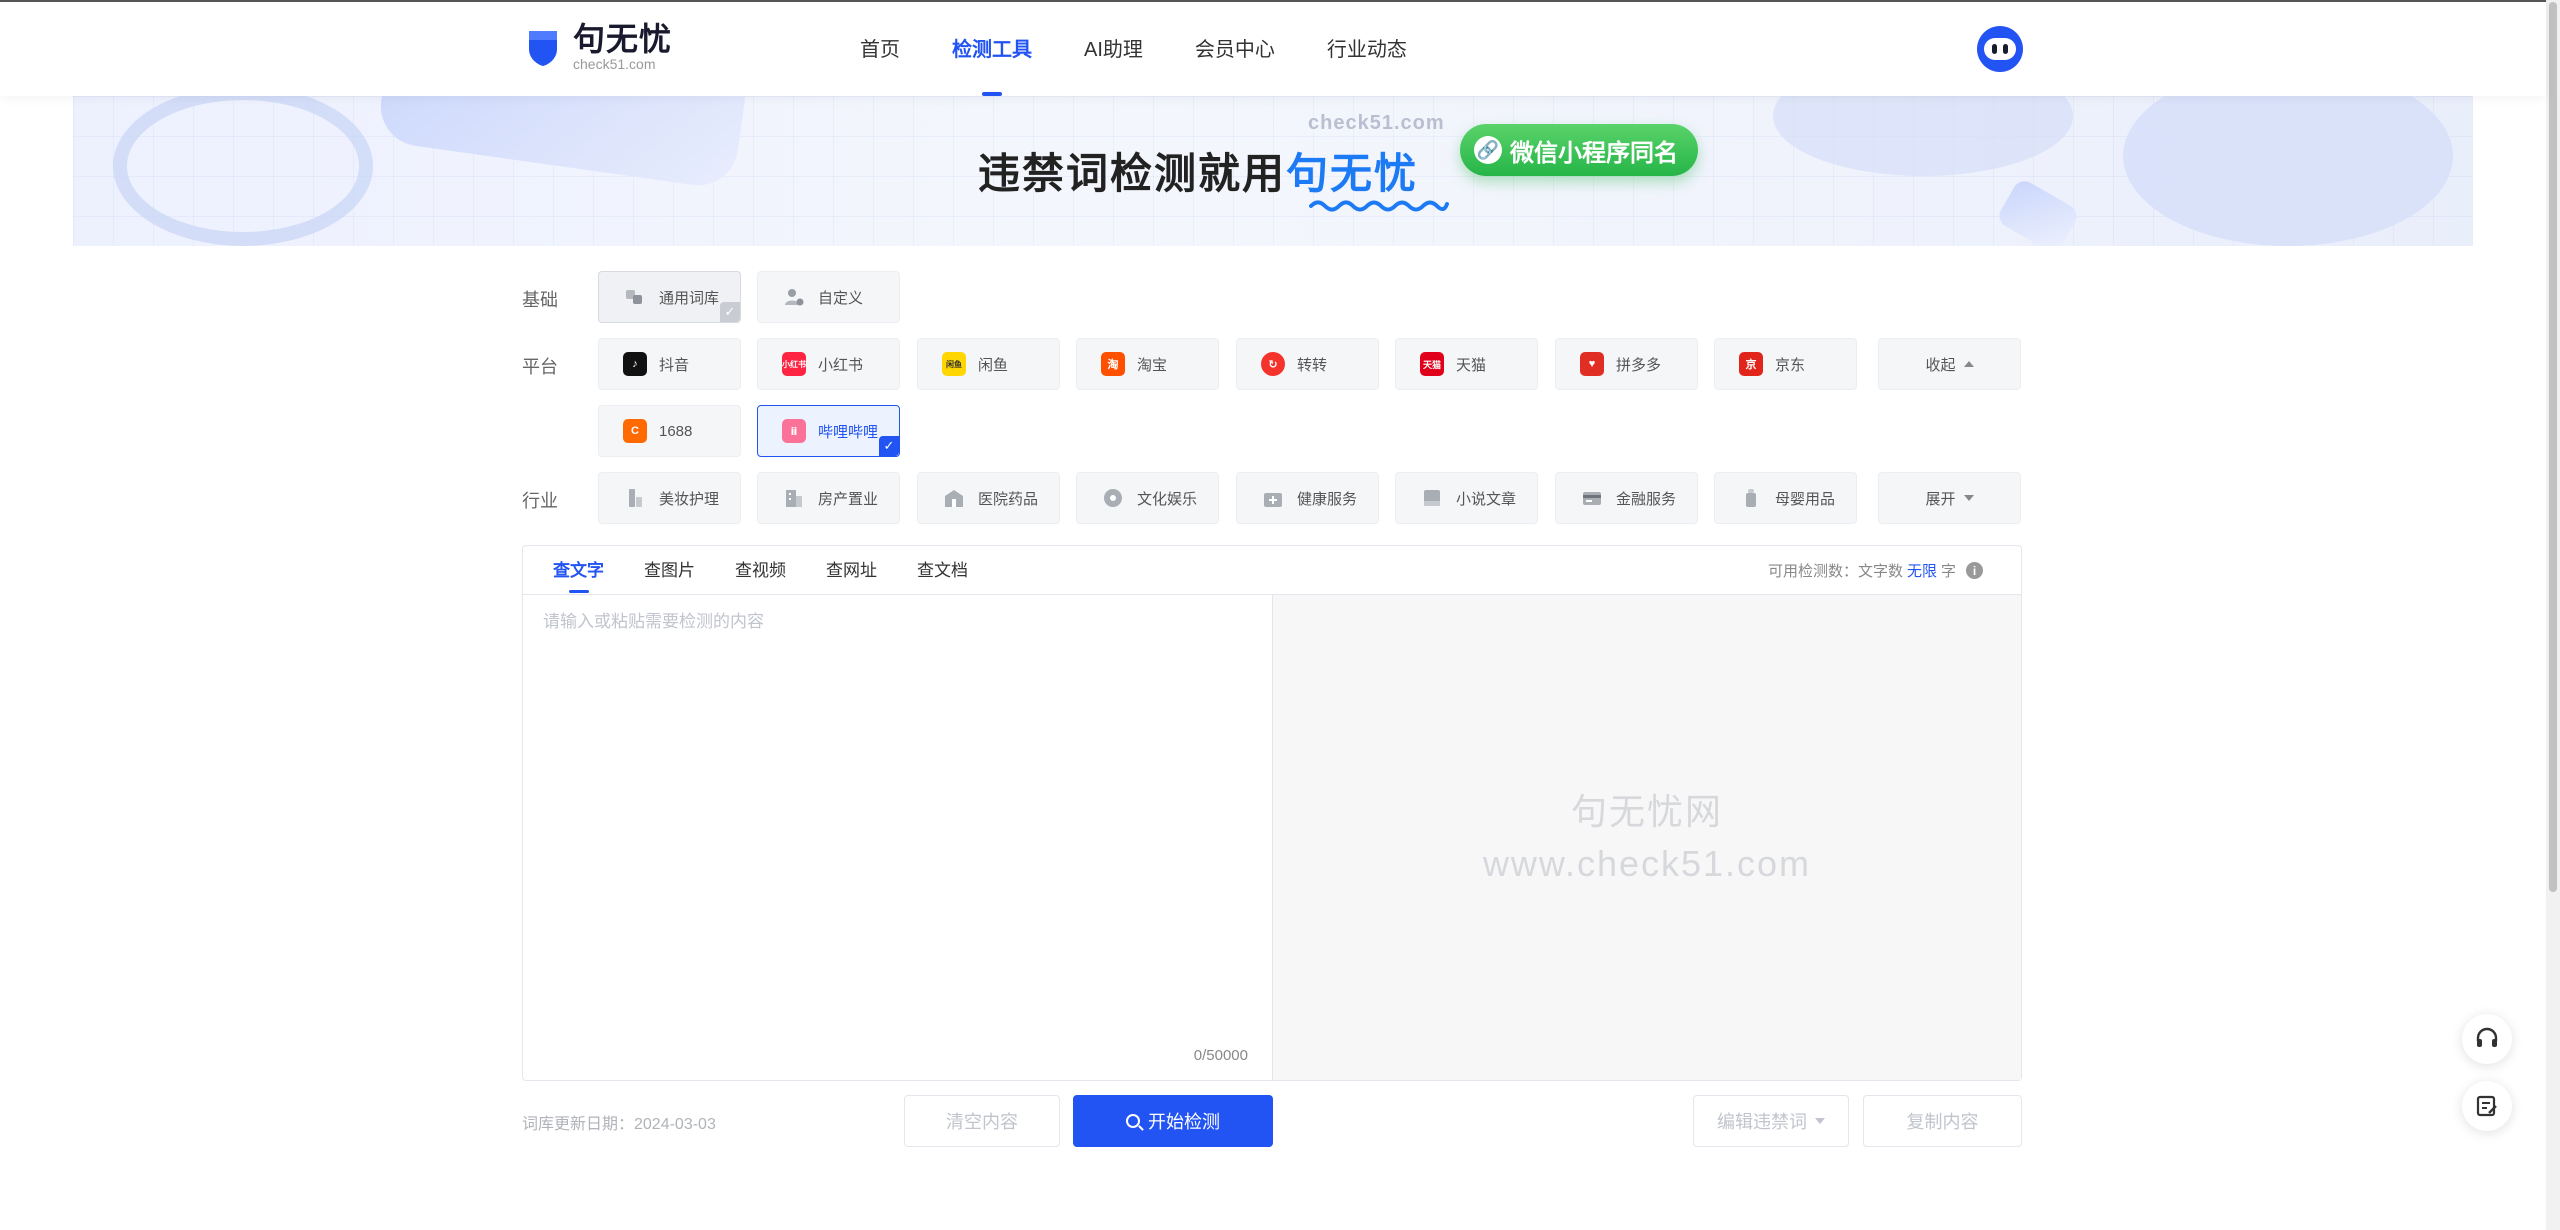 The image size is (2560, 1230). Describe the element at coordinates (1173, 1121) in the screenshot. I see `start-detection-button: 开始检测` at that location.